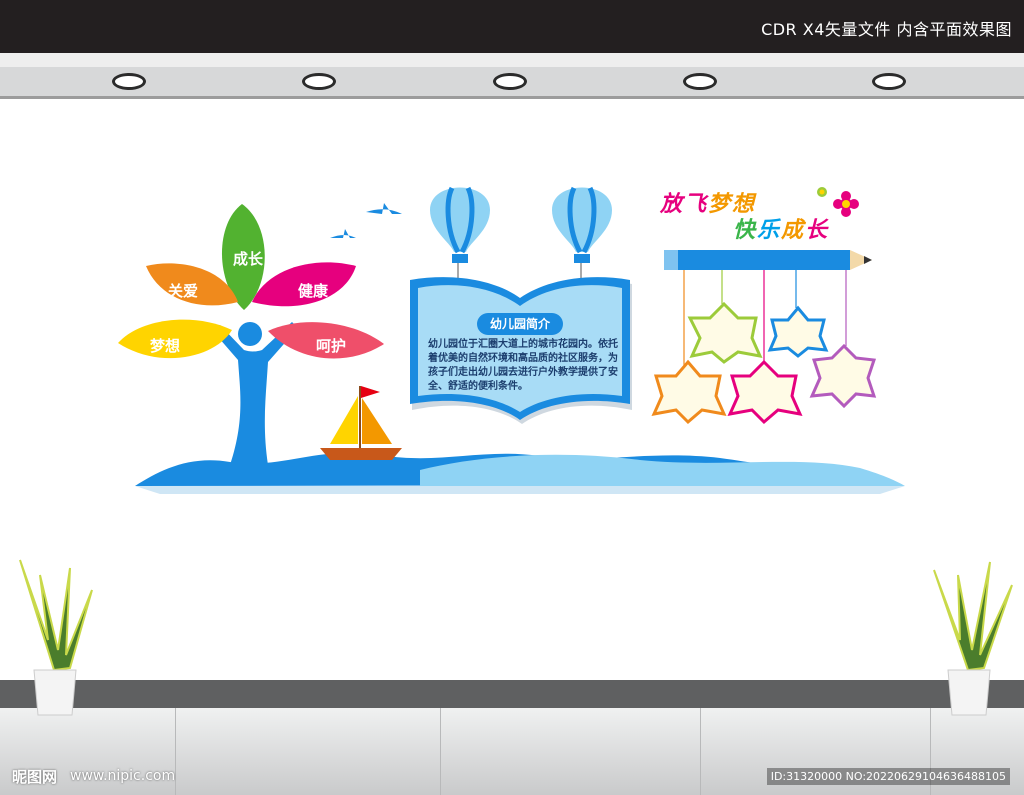  I want to click on tree-head, so click(250, 334).